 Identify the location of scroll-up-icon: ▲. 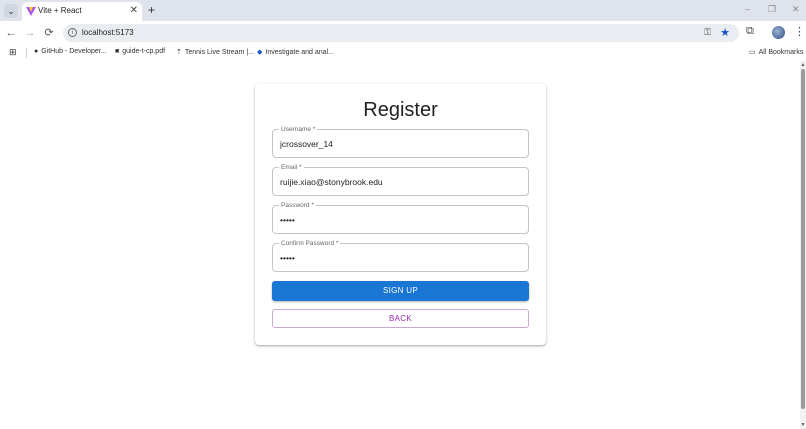
(803, 65).